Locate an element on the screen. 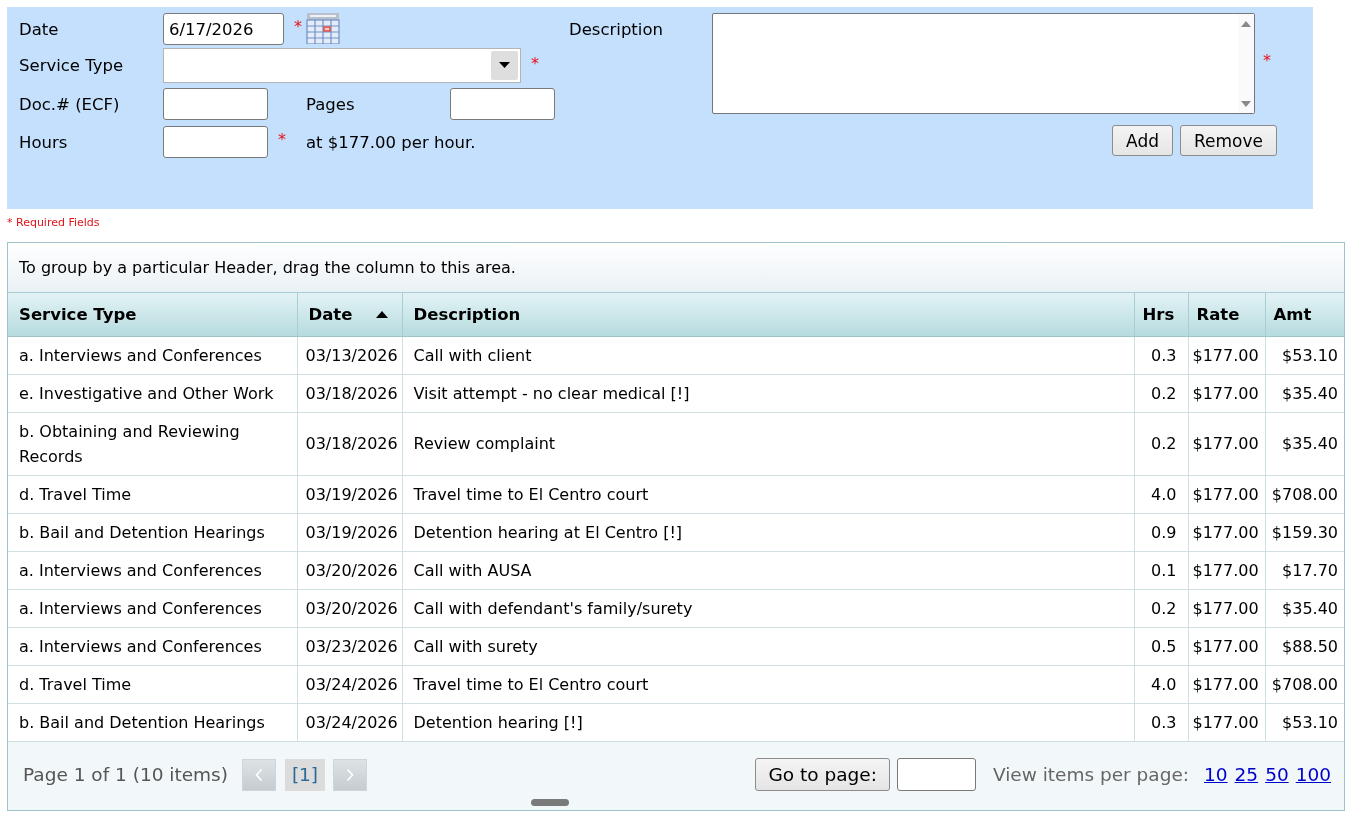 The height and width of the screenshot is (816, 1354). calendar-icon is located at coordinates (323, 28).